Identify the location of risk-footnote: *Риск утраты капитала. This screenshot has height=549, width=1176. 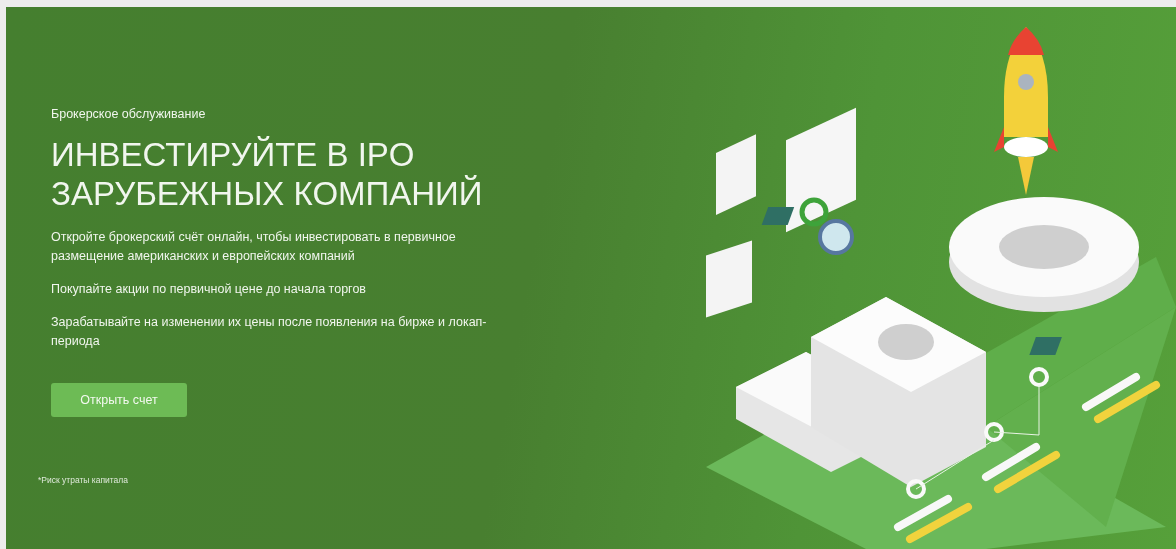
(84, 480).